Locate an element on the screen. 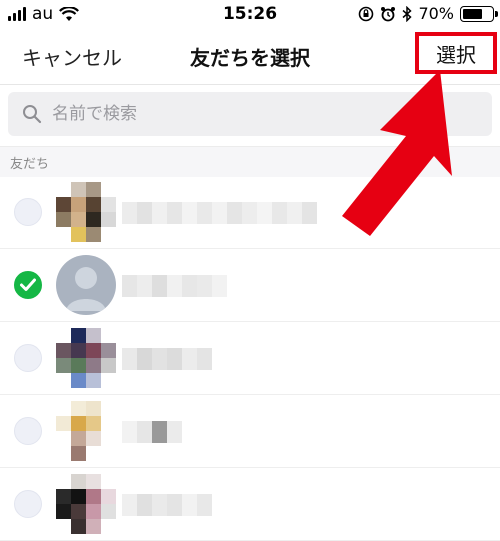 The image size is (500, 541). default-person-icon is located at coordinates (86, 289).